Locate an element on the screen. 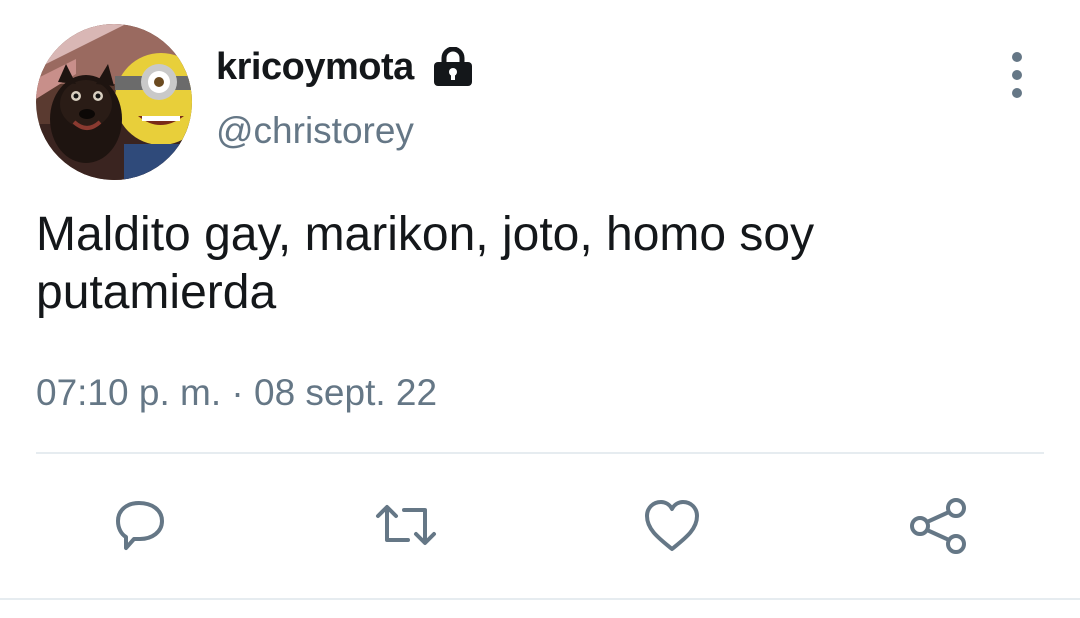  avatar is located at coordinates (114, 102).